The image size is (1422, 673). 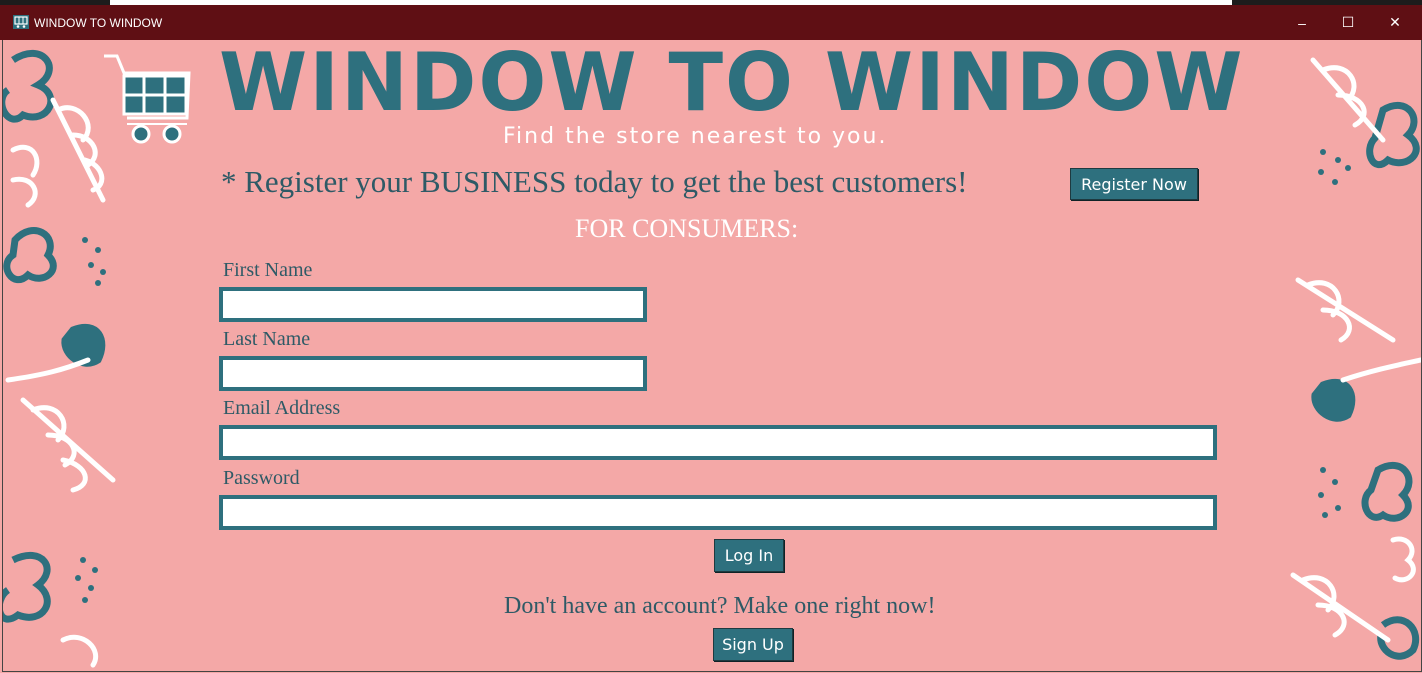 I want to click on minimize-button: –, so click(x=1302, y=22).